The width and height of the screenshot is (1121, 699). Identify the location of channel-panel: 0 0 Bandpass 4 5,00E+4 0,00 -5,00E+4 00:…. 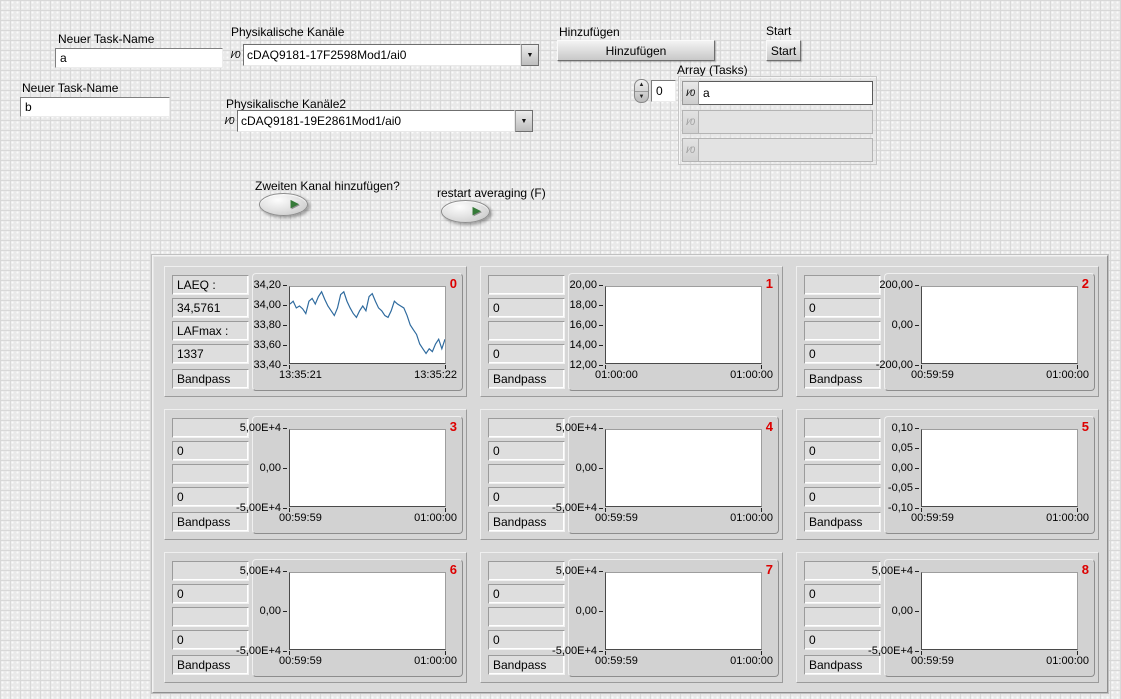
(631, 474).